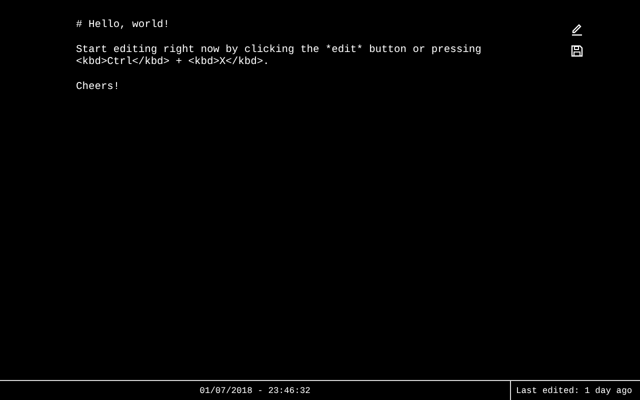 The image size is (640, 400). I want to click on editor-text-line: # Hello, world!, so click(123, 25).